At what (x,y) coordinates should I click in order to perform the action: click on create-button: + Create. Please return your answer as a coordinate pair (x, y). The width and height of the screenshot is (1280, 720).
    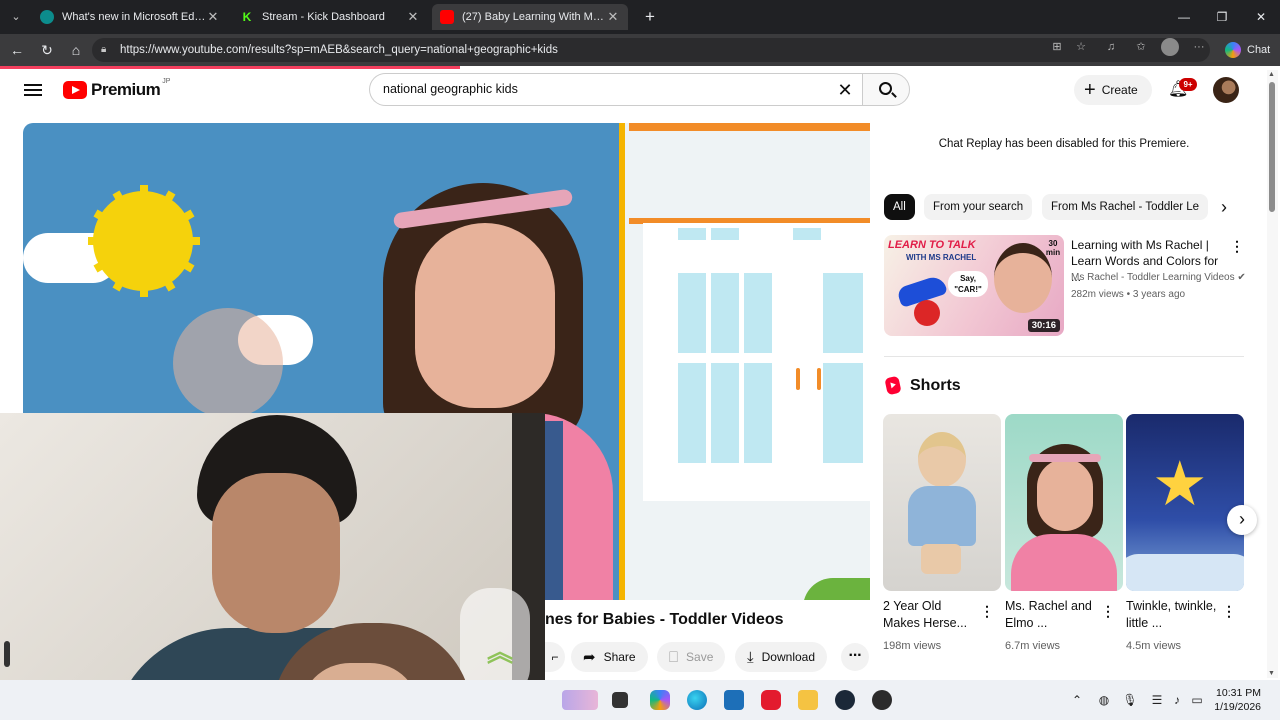
    Looking at the image, I should click on (1113, 90).